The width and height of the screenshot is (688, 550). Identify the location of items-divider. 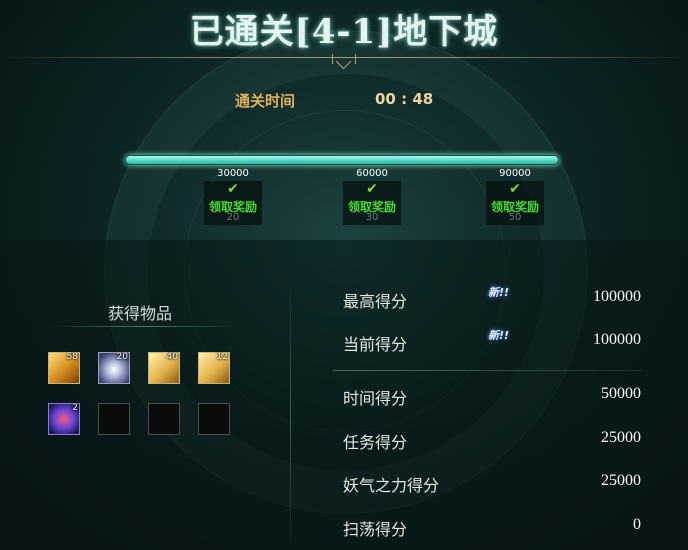
(144, 326).